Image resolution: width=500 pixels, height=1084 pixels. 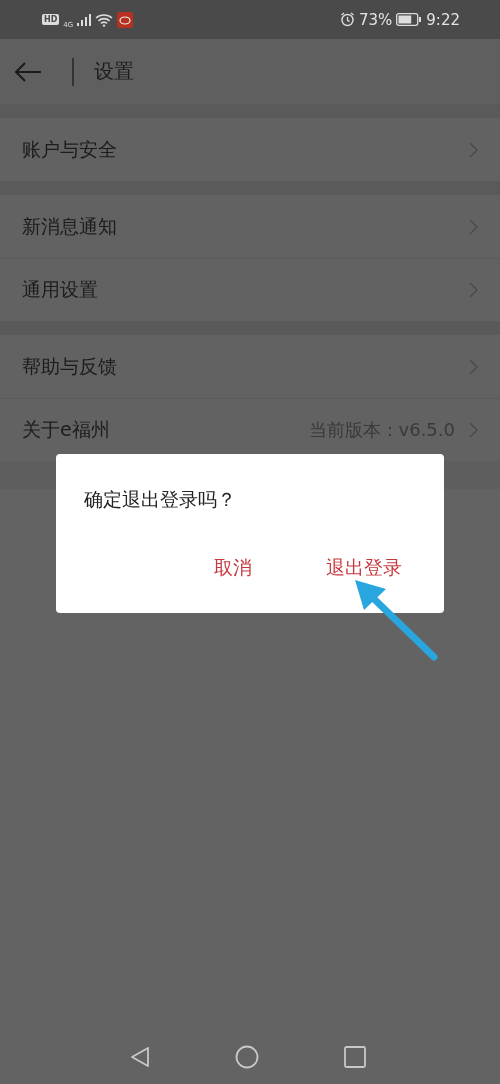 I want to click on signal-icon, so click(x=84, y=19).